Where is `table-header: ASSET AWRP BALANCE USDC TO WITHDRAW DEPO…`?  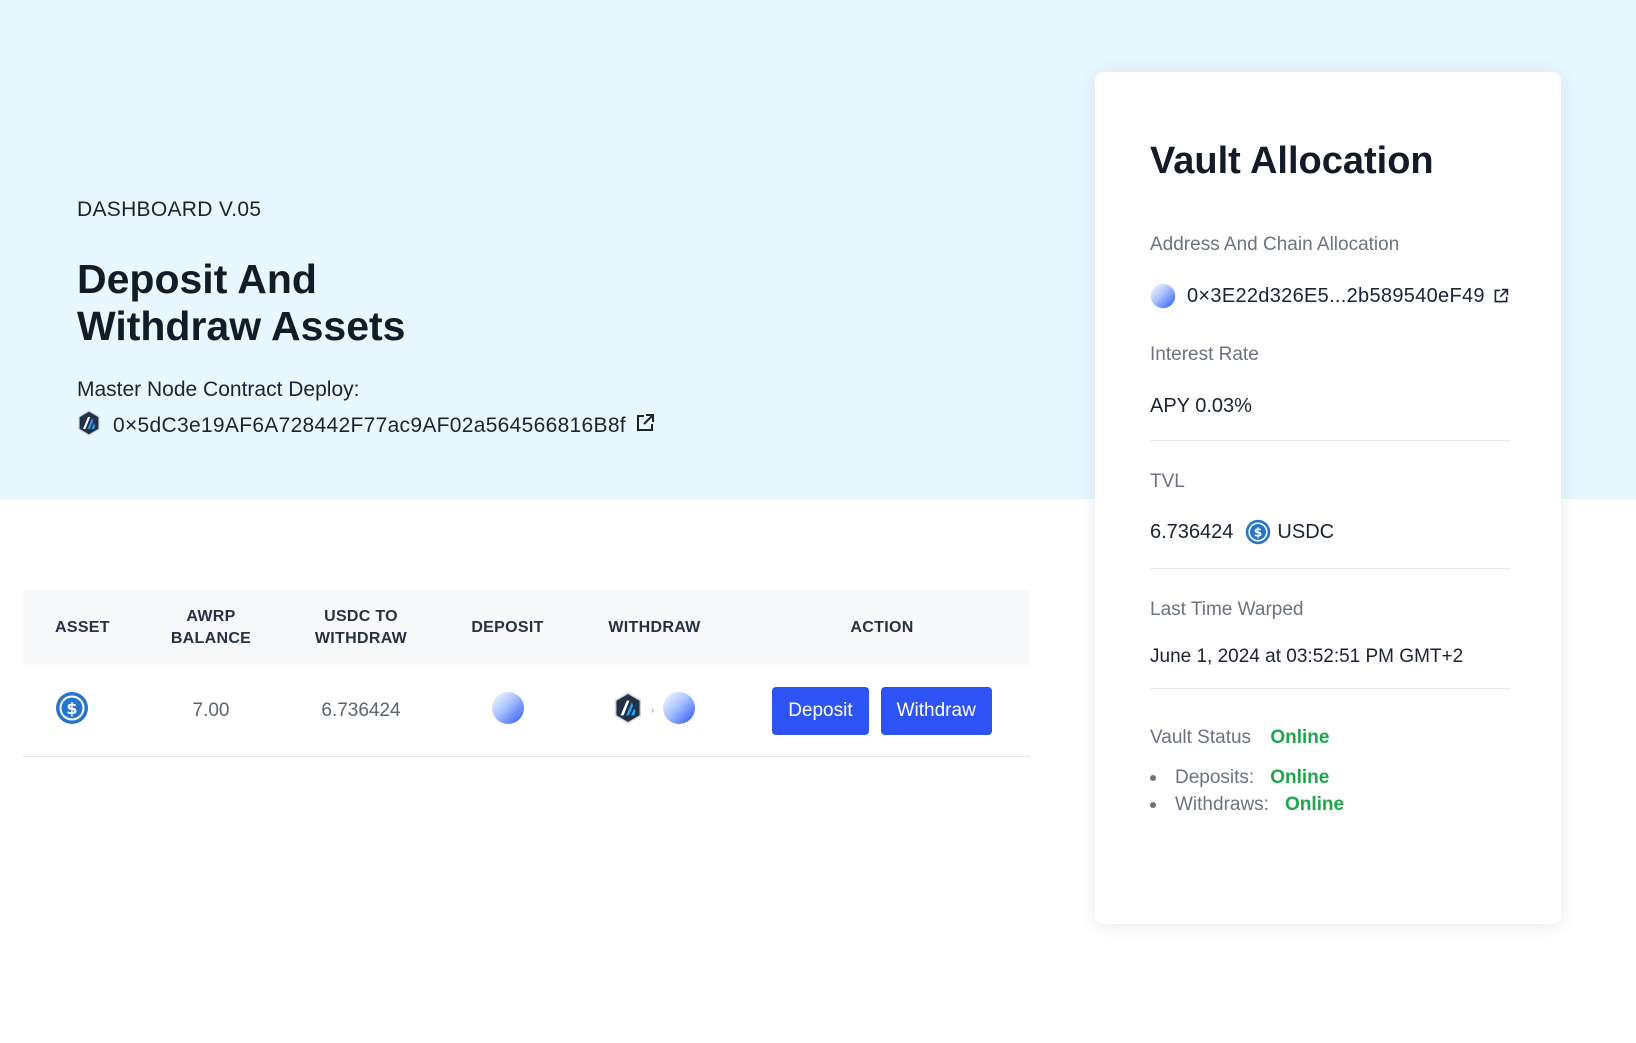 table-header: ASSET AWRP BALANCE USDC TO WITHDRAW DEPO… is located at coordinates (526, 627).